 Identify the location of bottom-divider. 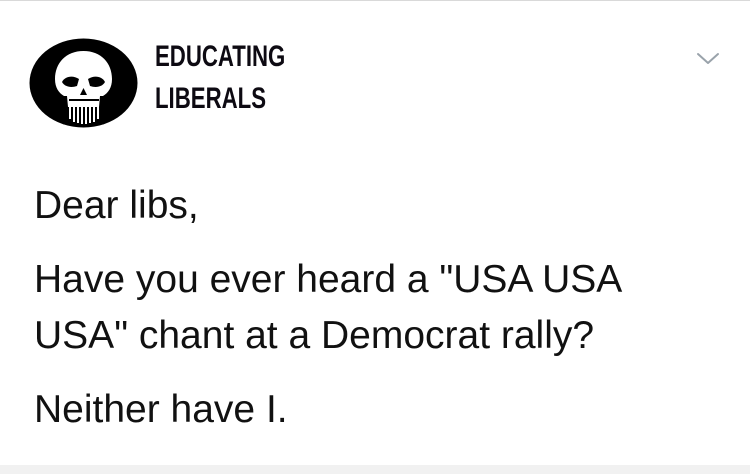
(375, 469).